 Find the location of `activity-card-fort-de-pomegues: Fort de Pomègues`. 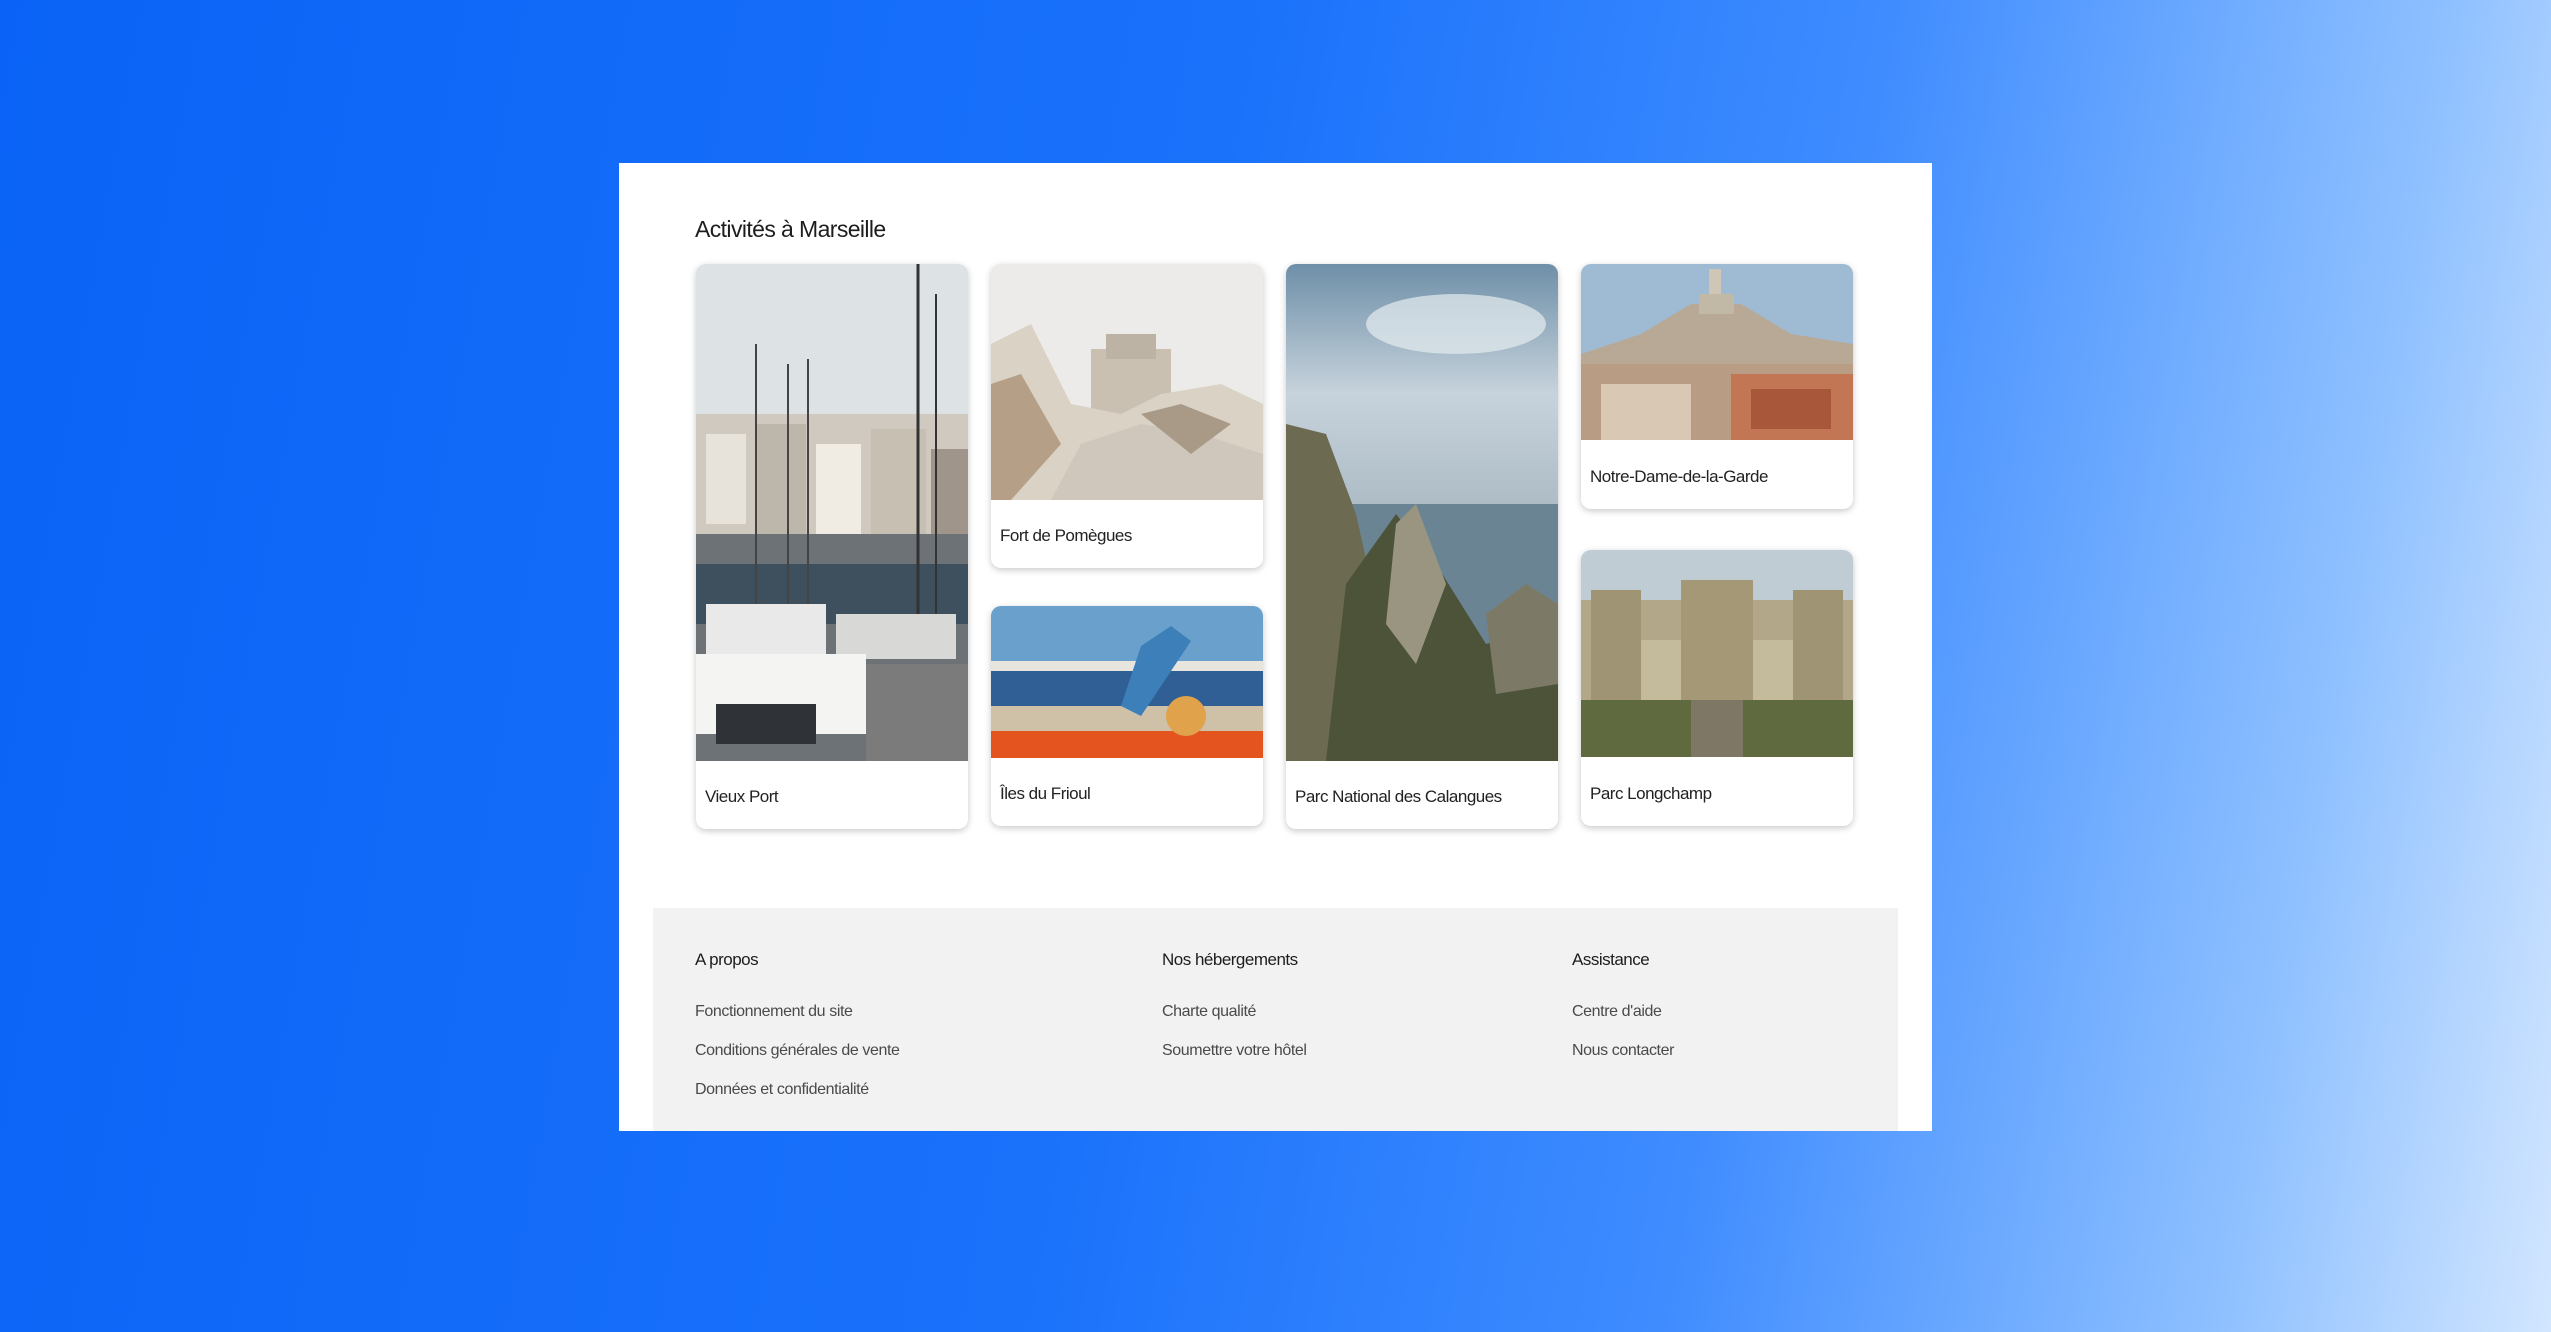

activity-card-fort-de-pomegues: Fort de Pomègues is located at coordinates (1127, 416).